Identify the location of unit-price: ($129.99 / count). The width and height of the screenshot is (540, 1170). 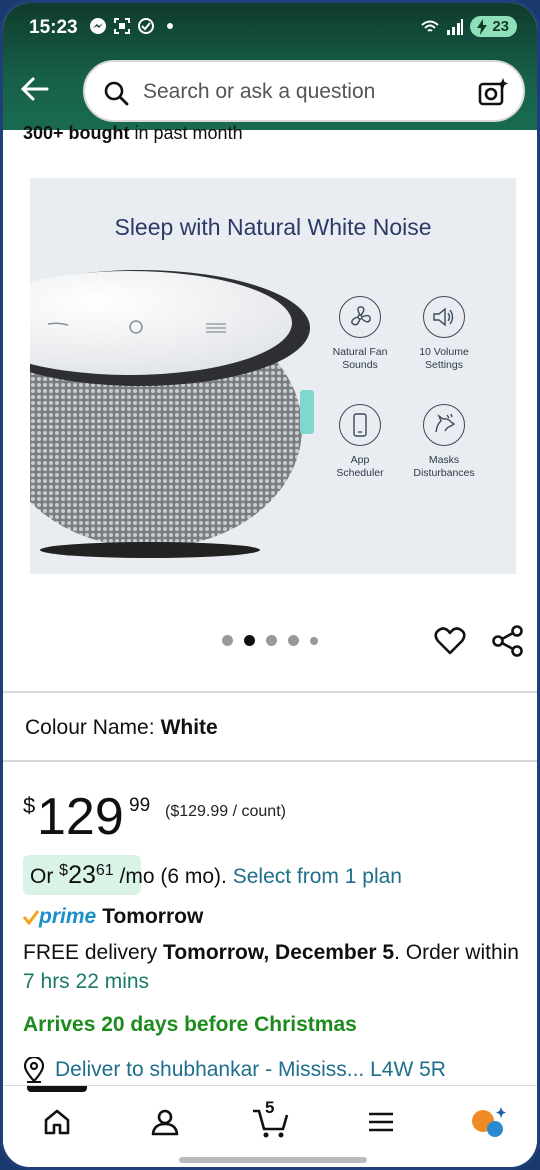
(225, 811).